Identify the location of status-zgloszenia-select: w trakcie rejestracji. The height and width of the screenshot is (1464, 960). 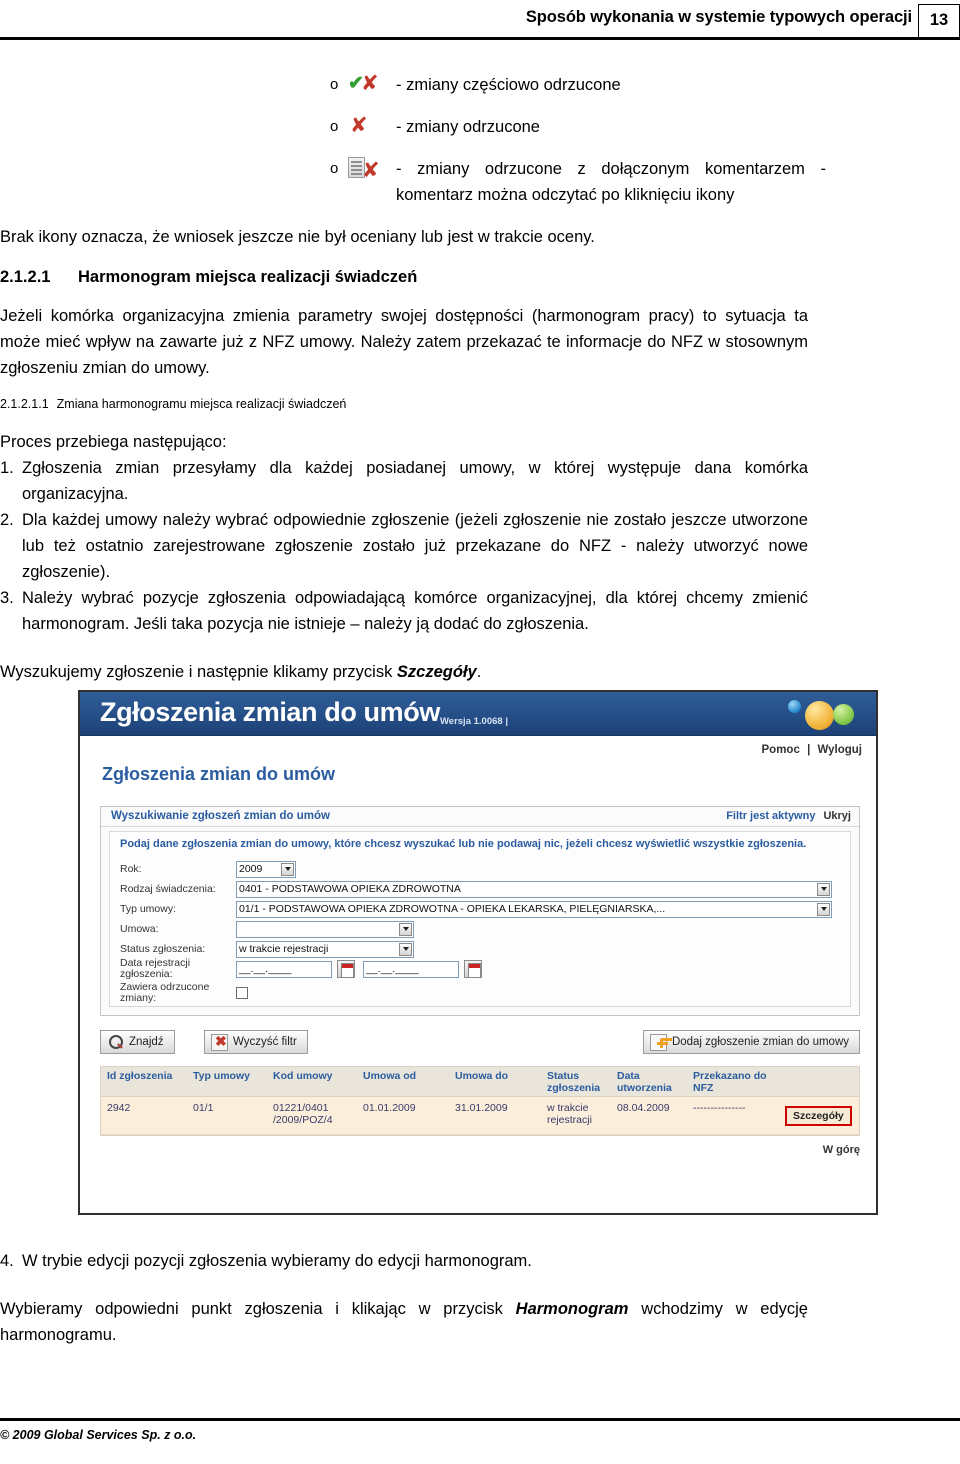
(325, 949).